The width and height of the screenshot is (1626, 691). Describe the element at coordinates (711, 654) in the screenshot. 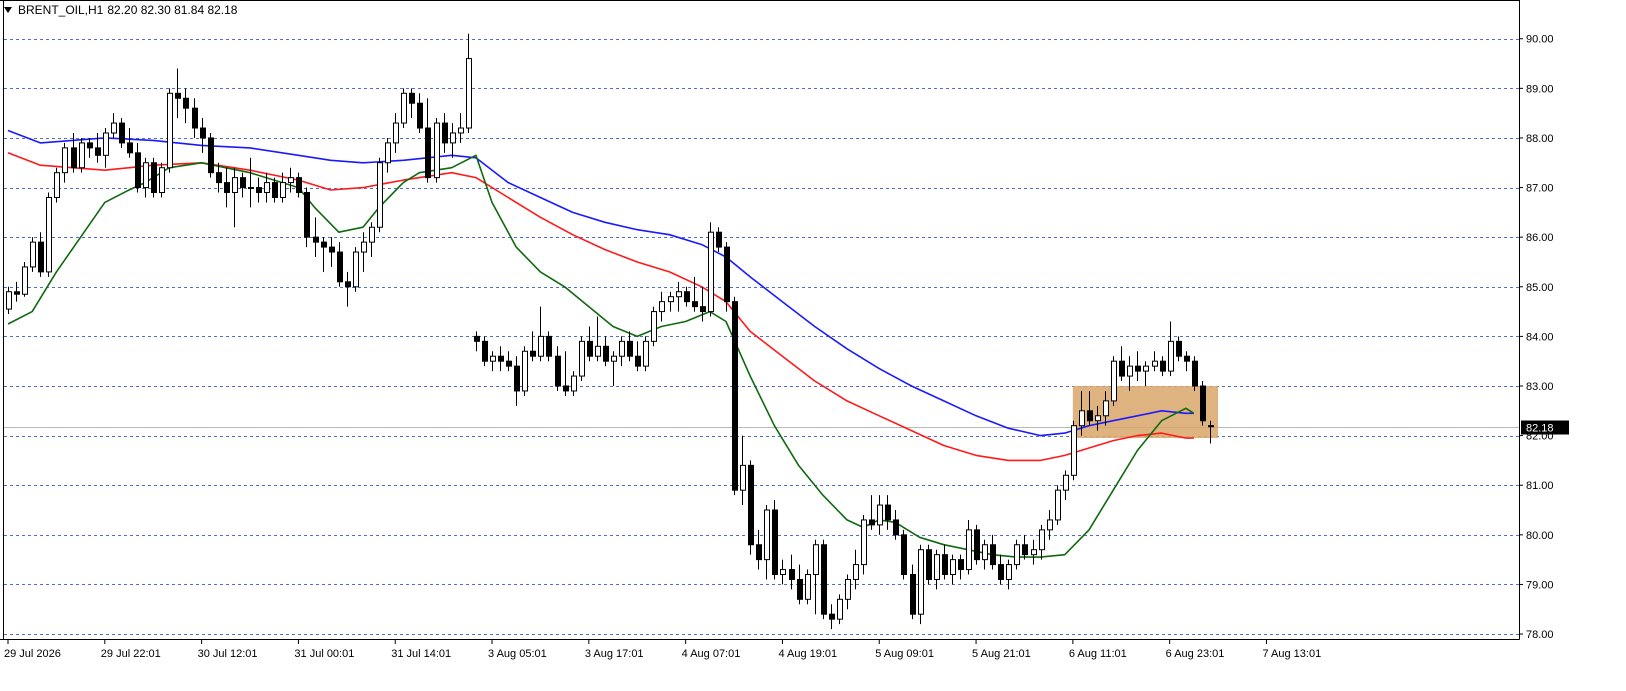

I see `time-tick-label: 4 Aug 07:01` at that location.